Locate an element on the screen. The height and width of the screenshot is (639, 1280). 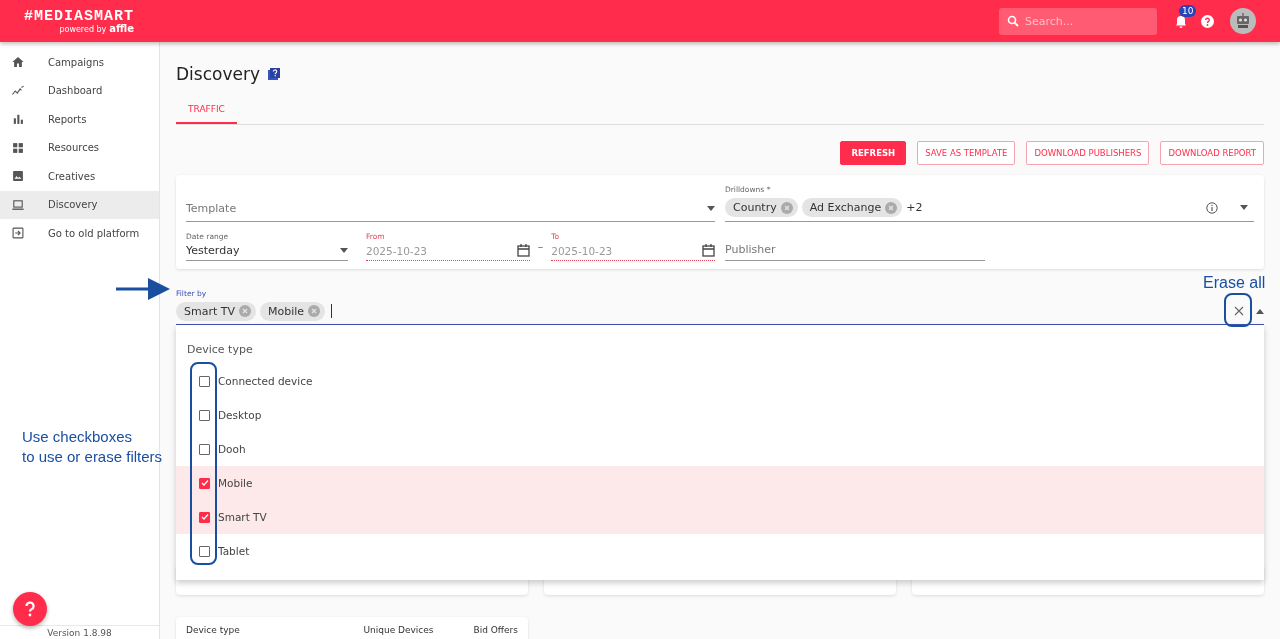
trend-icon is located at coordinates (18, 90).